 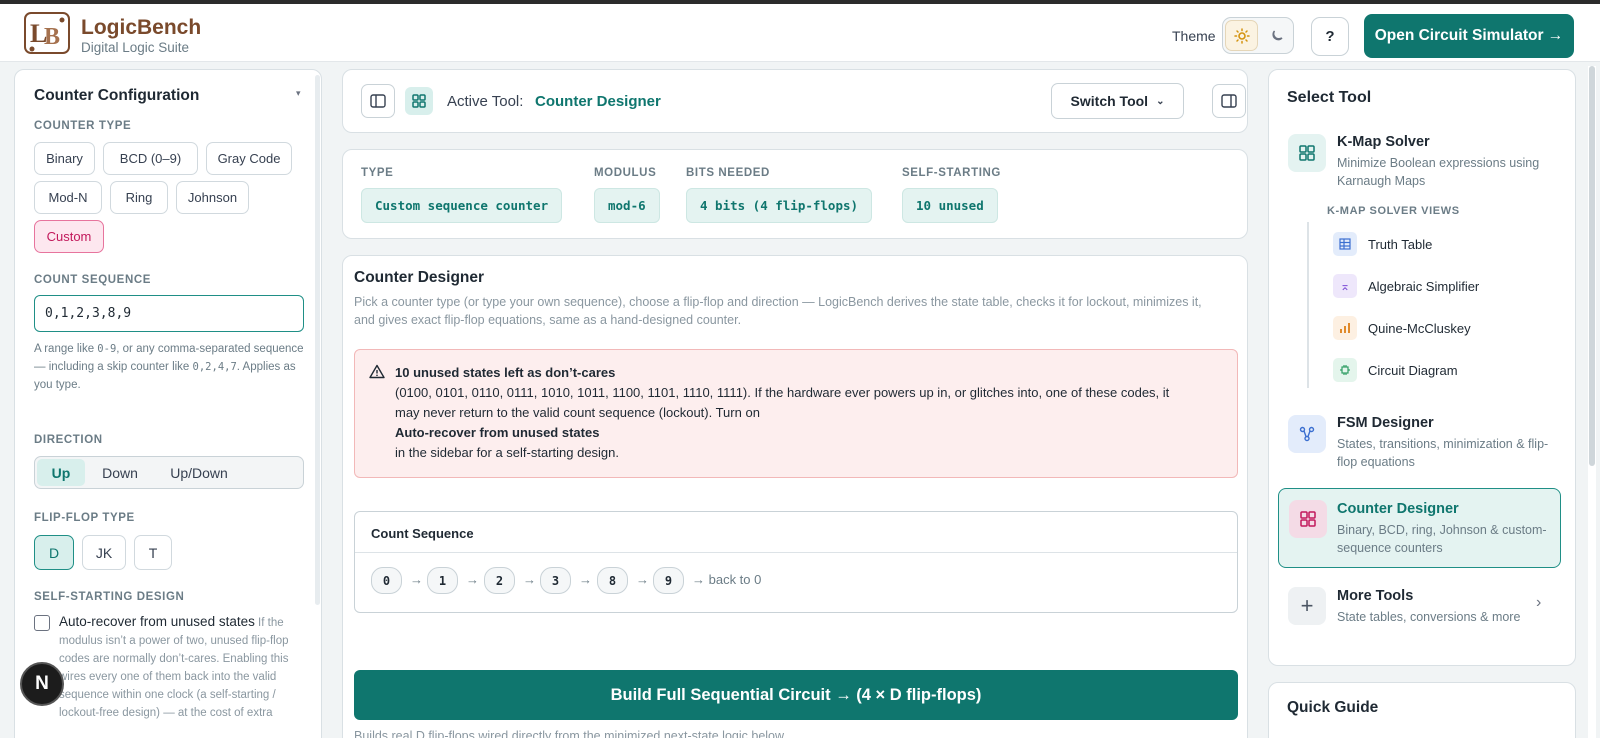 What do you see at coordinates (1345, 370) in the screenshot?
I see `chip-icon` at bounding box center [1345, 370].